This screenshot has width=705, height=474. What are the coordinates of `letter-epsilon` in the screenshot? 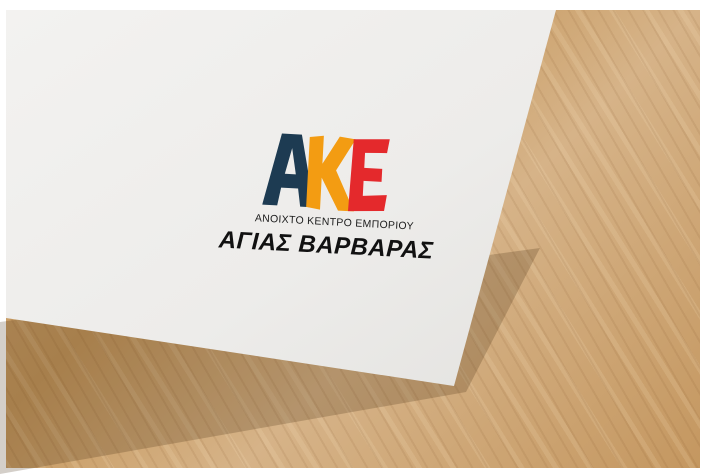 It's located at (368, 175).